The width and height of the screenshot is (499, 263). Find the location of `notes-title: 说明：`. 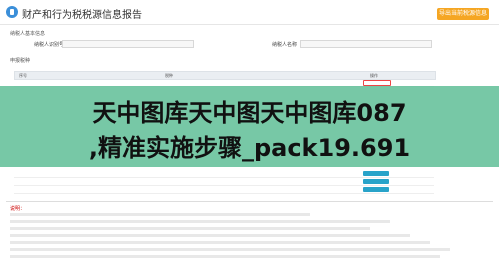

notes-title: 说明： is located at coordinates (18, 209).